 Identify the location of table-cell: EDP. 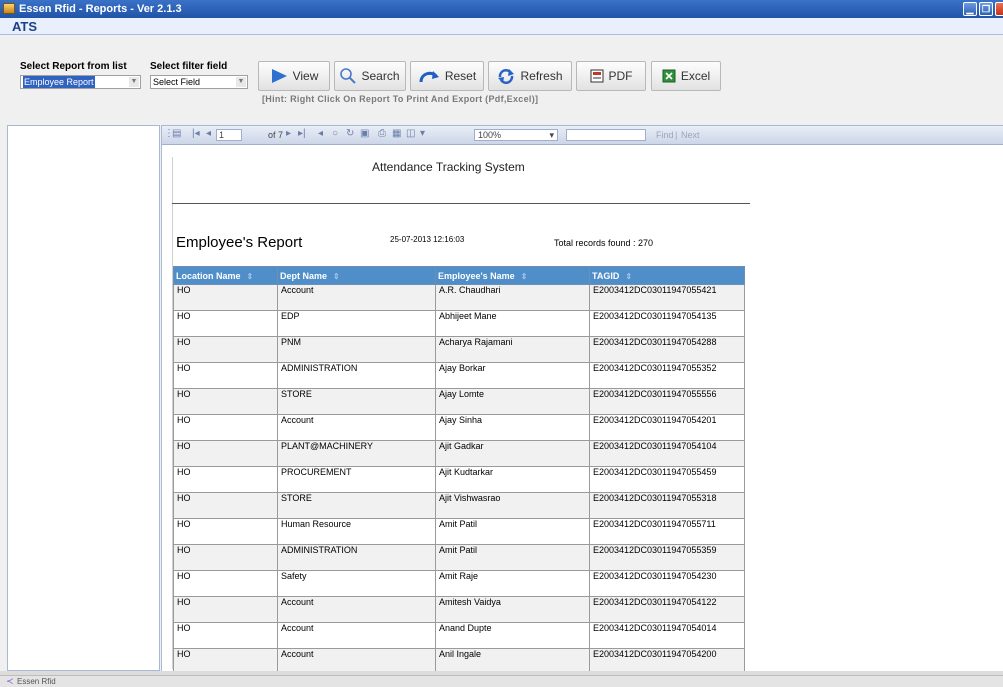
(356, 323).